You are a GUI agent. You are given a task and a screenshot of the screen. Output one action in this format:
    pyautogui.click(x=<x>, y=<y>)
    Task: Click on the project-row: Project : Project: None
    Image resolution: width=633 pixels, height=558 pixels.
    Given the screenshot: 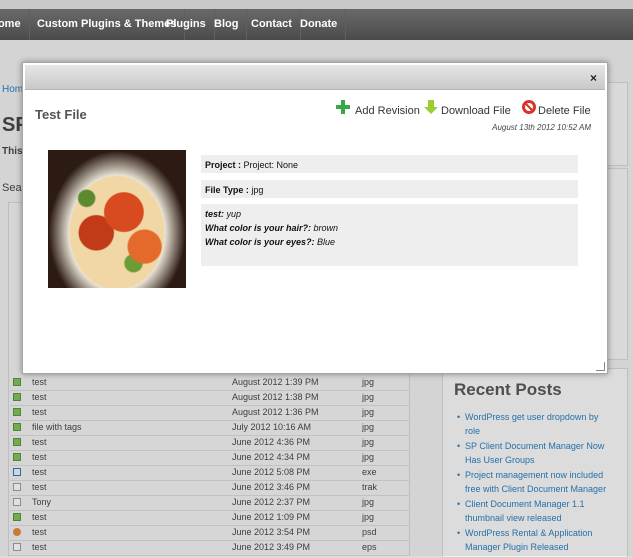 What is the action you would take?
    pyautogui.click(x=389, y=164)
    